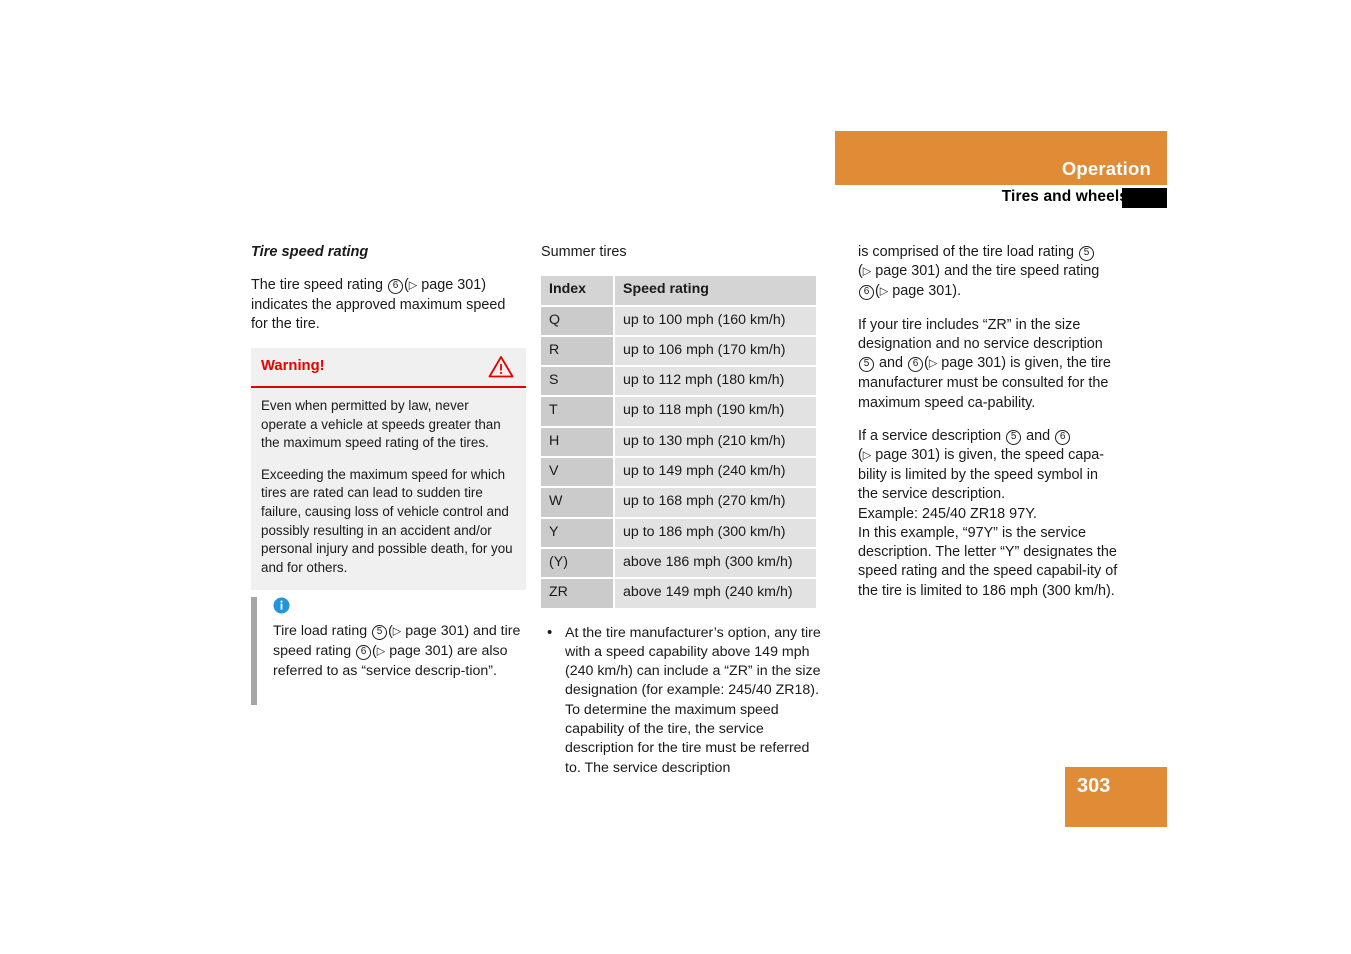 The image size is (1351, 954). Describe the element at coordinates (388, 368) in the screenshot. I see `warning-header: Warning!` at that location.